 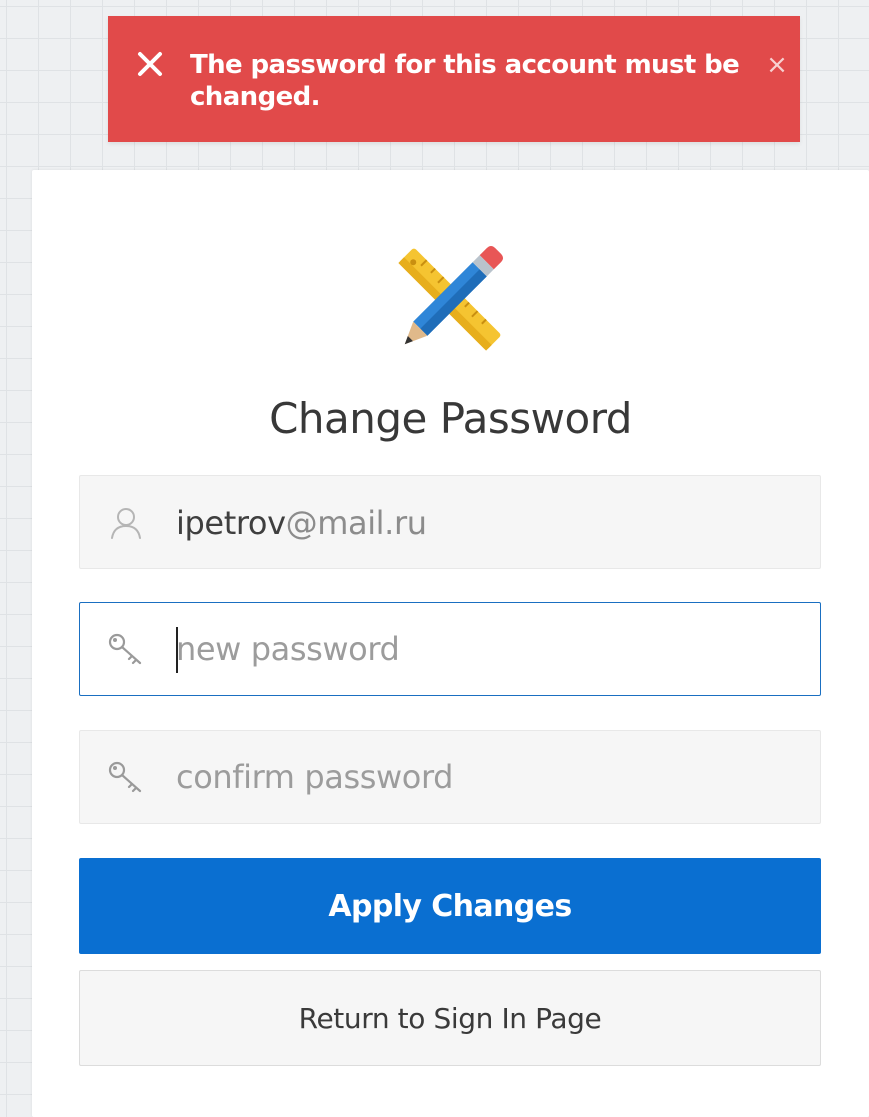 I want to click on username-value: ipetrov@mail.ru, so click(x=301, y=523).